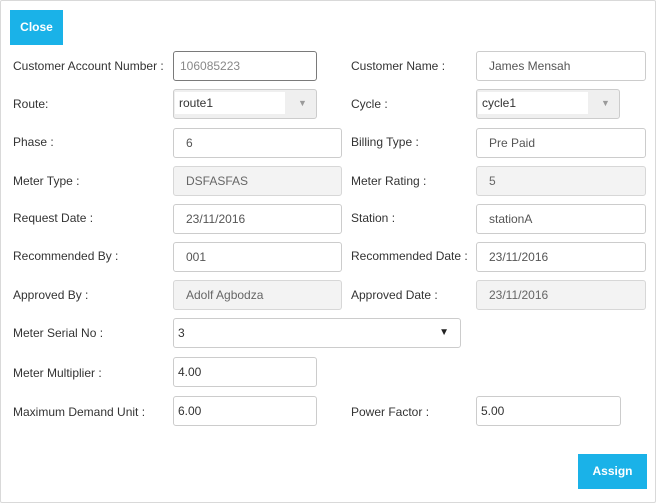 The image size is (656, 503). I want to click on approved-by-field: Adolf Agbodza, so click(257, 295).